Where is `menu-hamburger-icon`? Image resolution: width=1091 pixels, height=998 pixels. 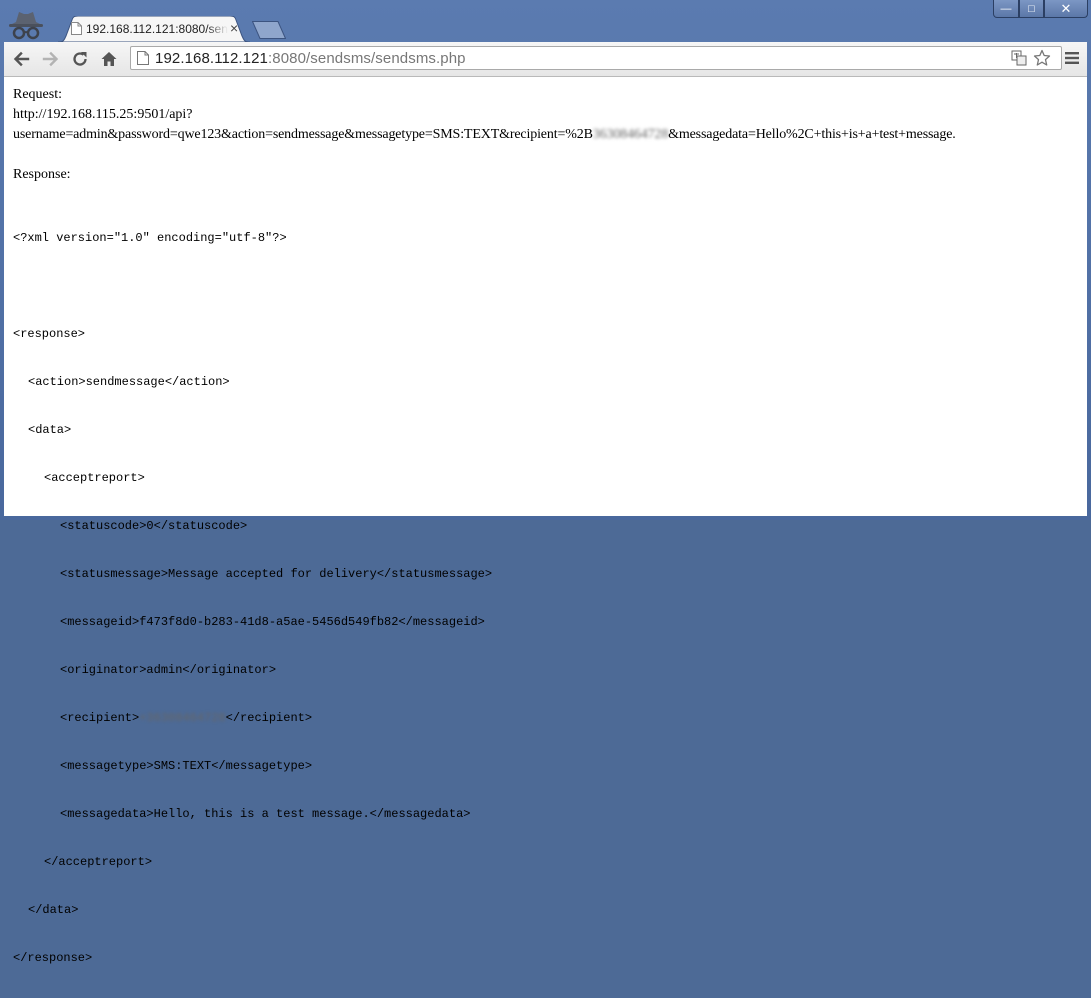
menu-hamburger-icon is located at coordinates (1072, 58).